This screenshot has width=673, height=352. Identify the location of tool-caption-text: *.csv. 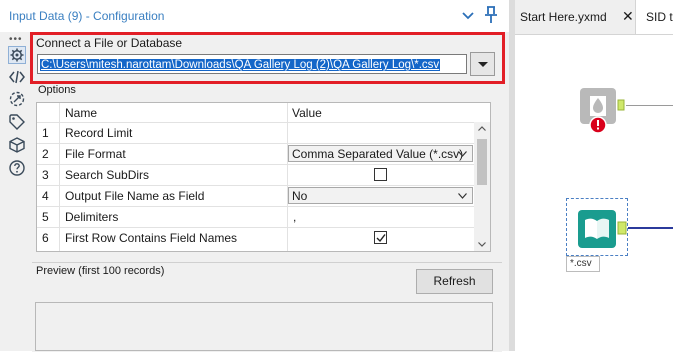
(581, 263).